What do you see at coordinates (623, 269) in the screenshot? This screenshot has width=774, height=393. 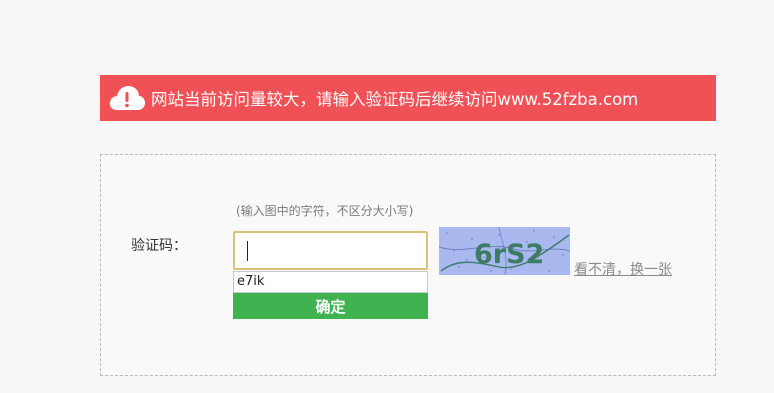 I see `refresh-captcha-link: 看不清，换一张` at bounding box center [623, 269].